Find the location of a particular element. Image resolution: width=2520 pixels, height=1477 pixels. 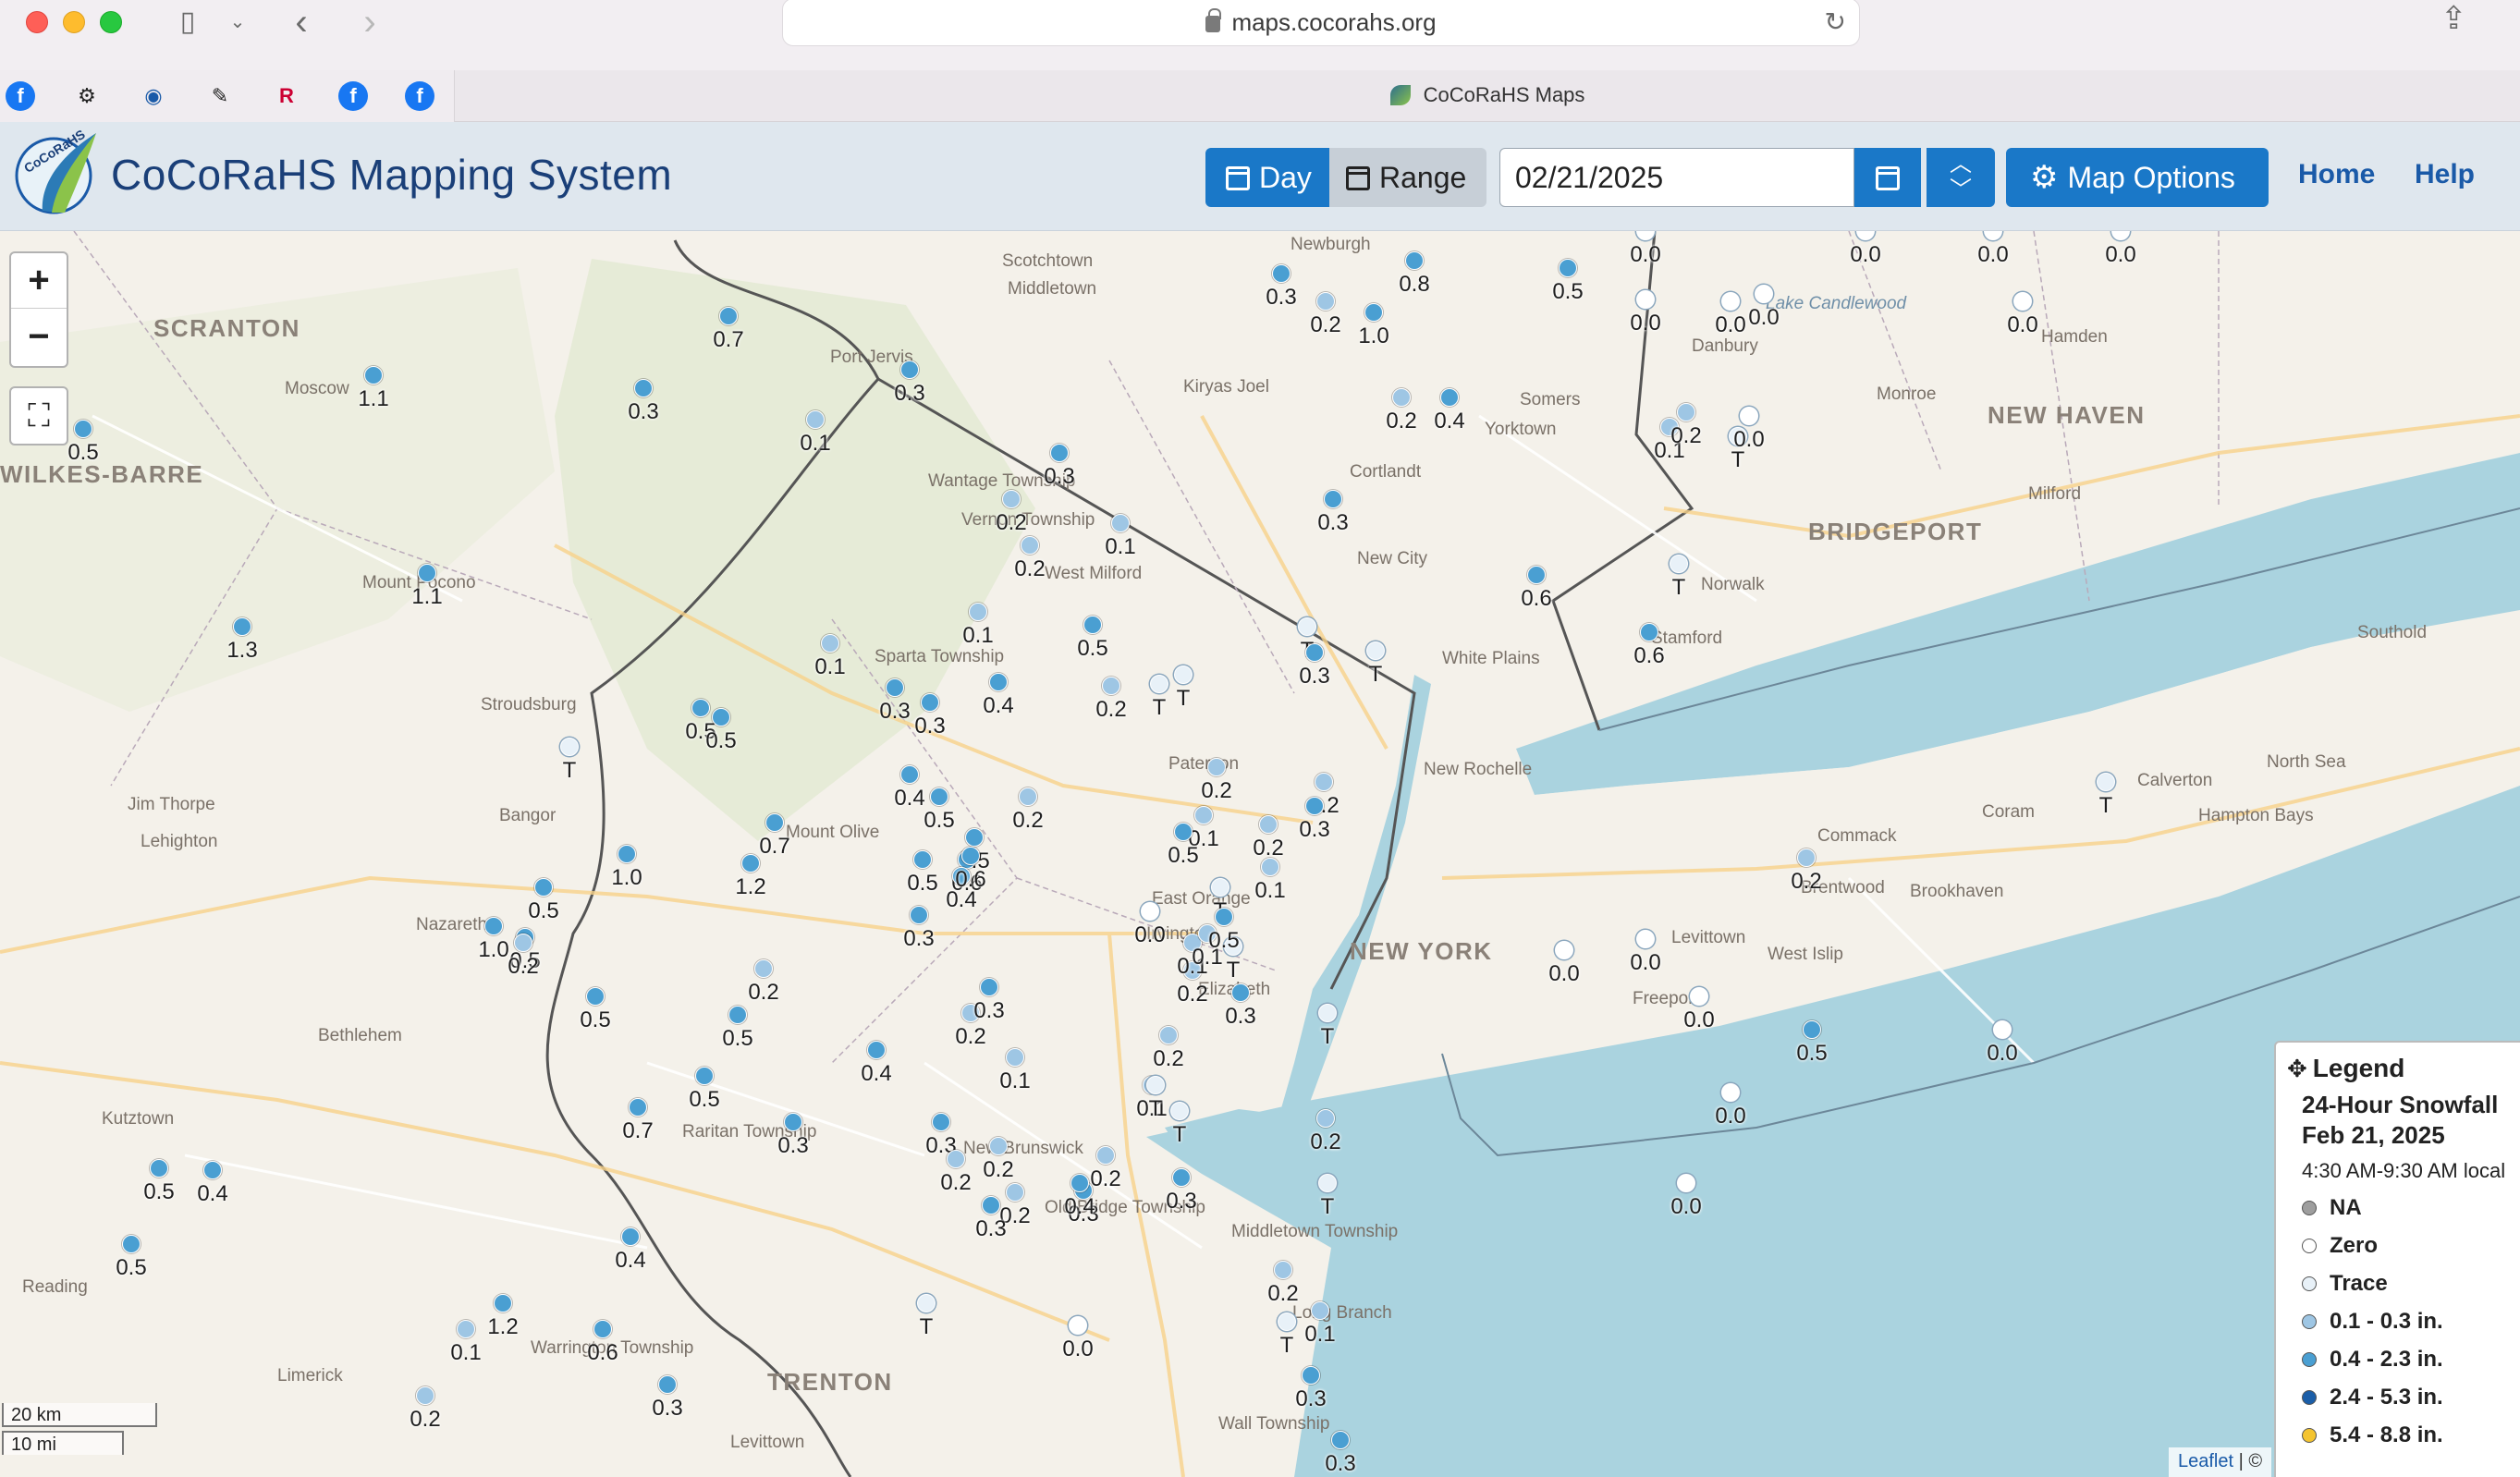

date-input is located at coordinates (1676, 177).